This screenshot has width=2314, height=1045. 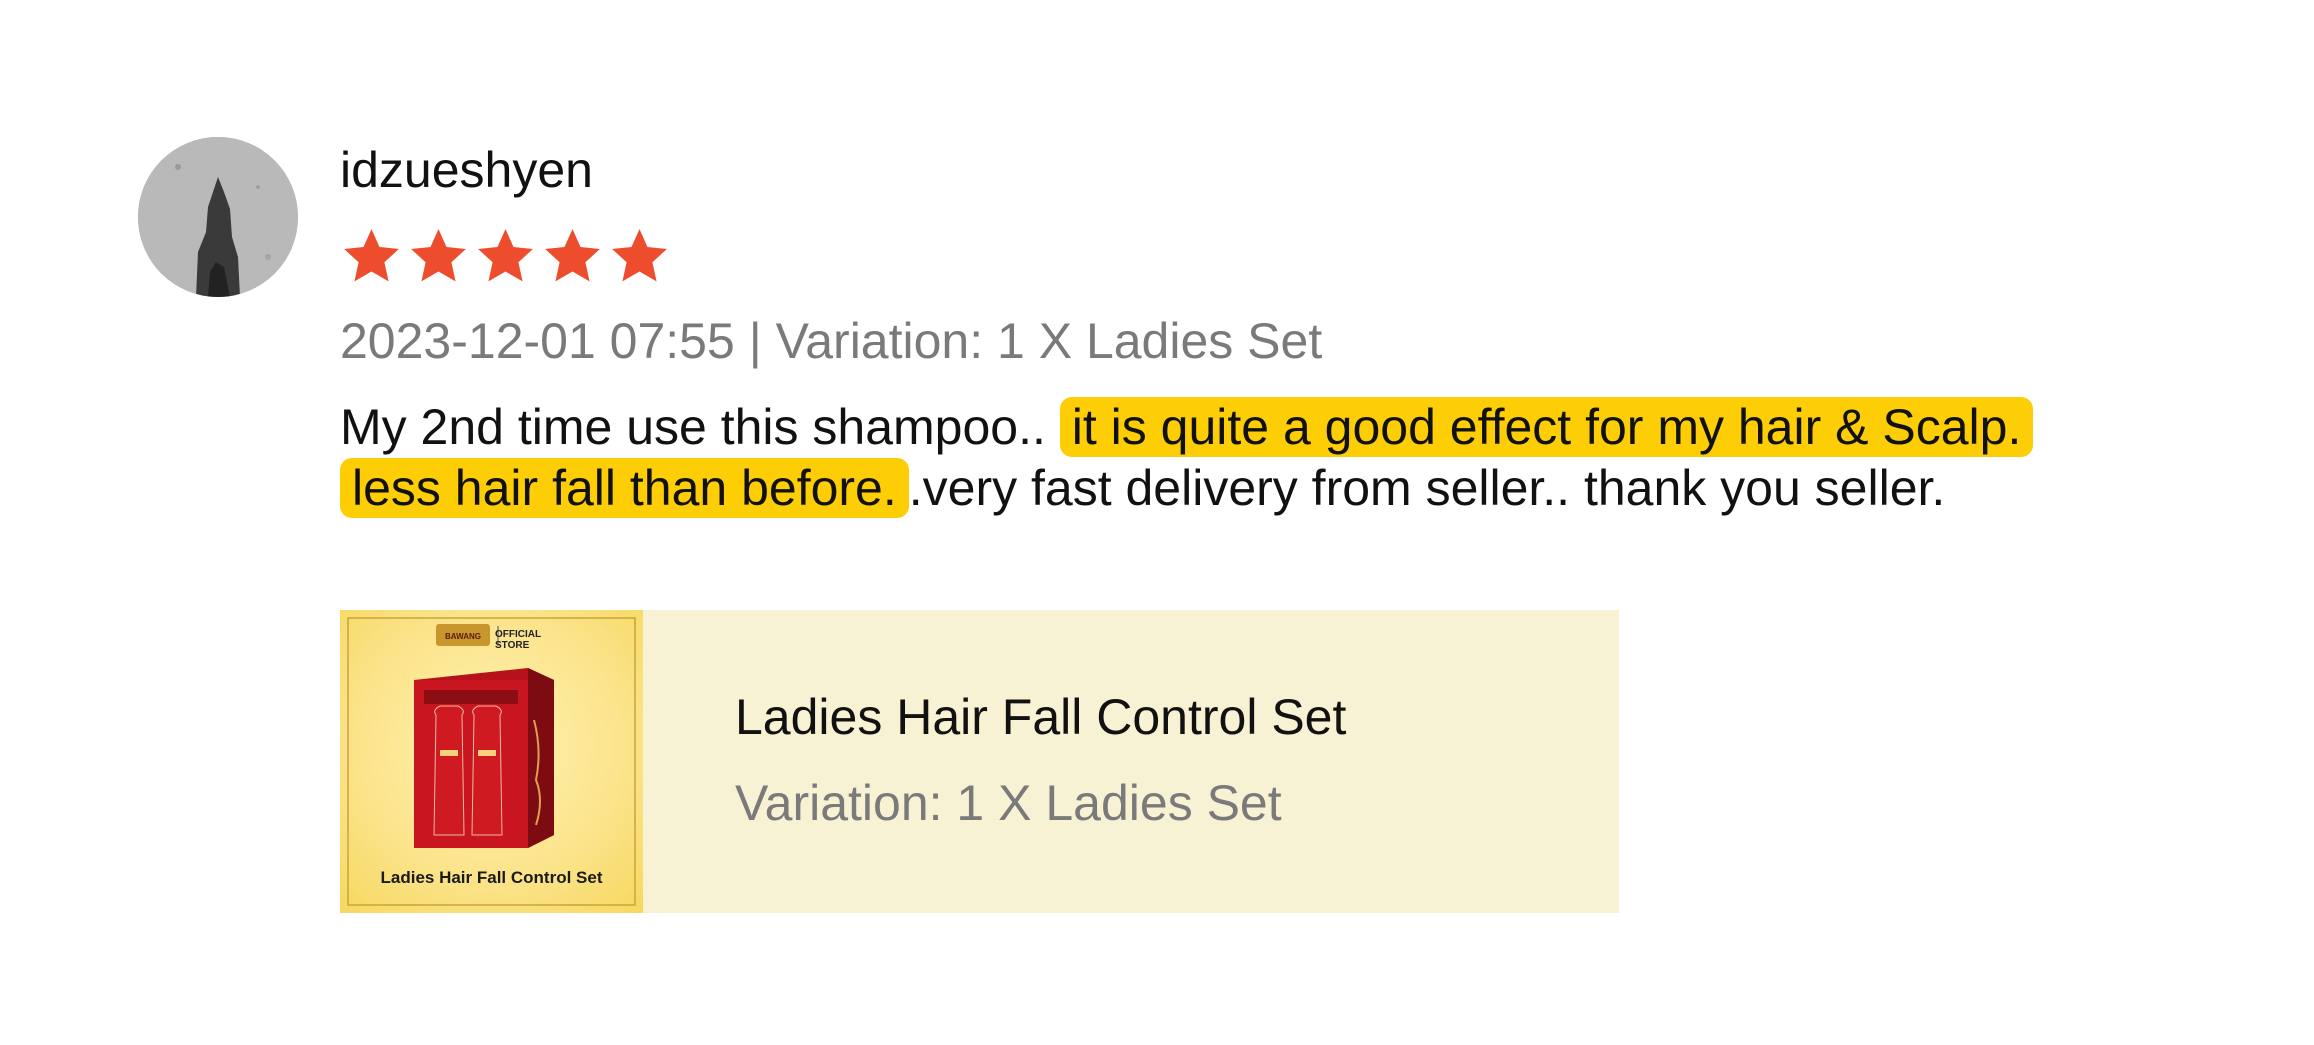 What do you see at coordinates (466, 170) in the screenshot?
I see `reviewer-username: idzueshyen` at bounding box center [466, 170].